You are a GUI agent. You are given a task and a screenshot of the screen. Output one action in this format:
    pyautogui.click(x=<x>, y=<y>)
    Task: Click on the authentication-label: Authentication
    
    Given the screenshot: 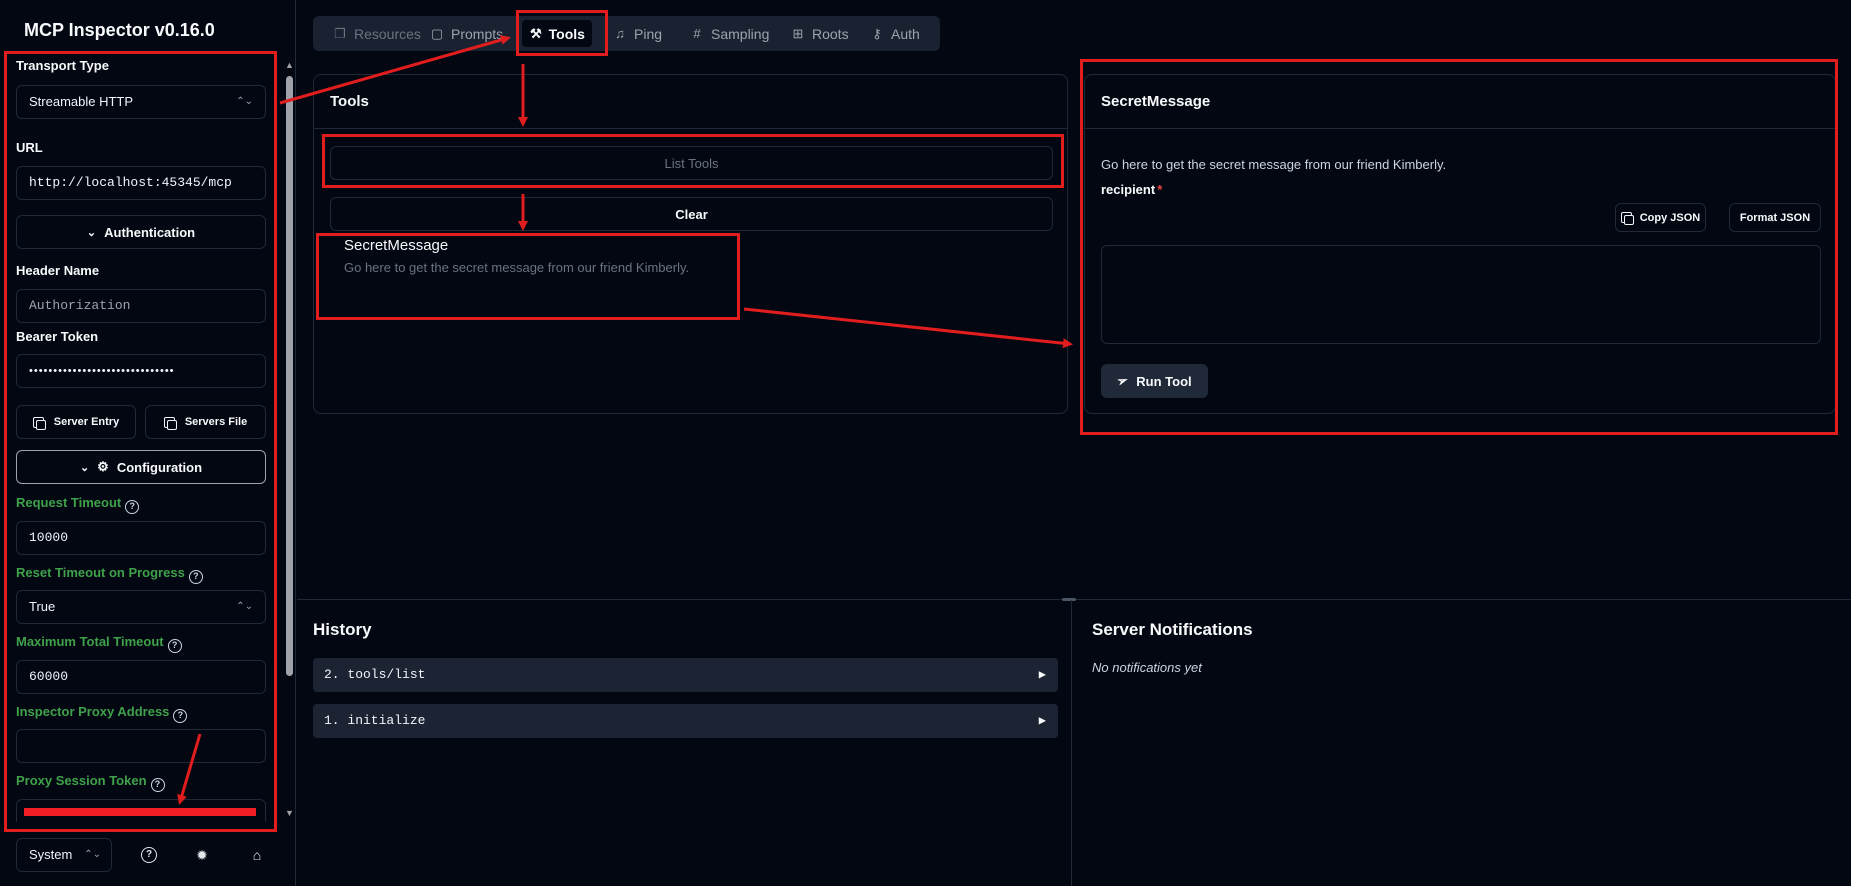 What is the action you would take?
    pyautogui.click(x=150, y=232)
    